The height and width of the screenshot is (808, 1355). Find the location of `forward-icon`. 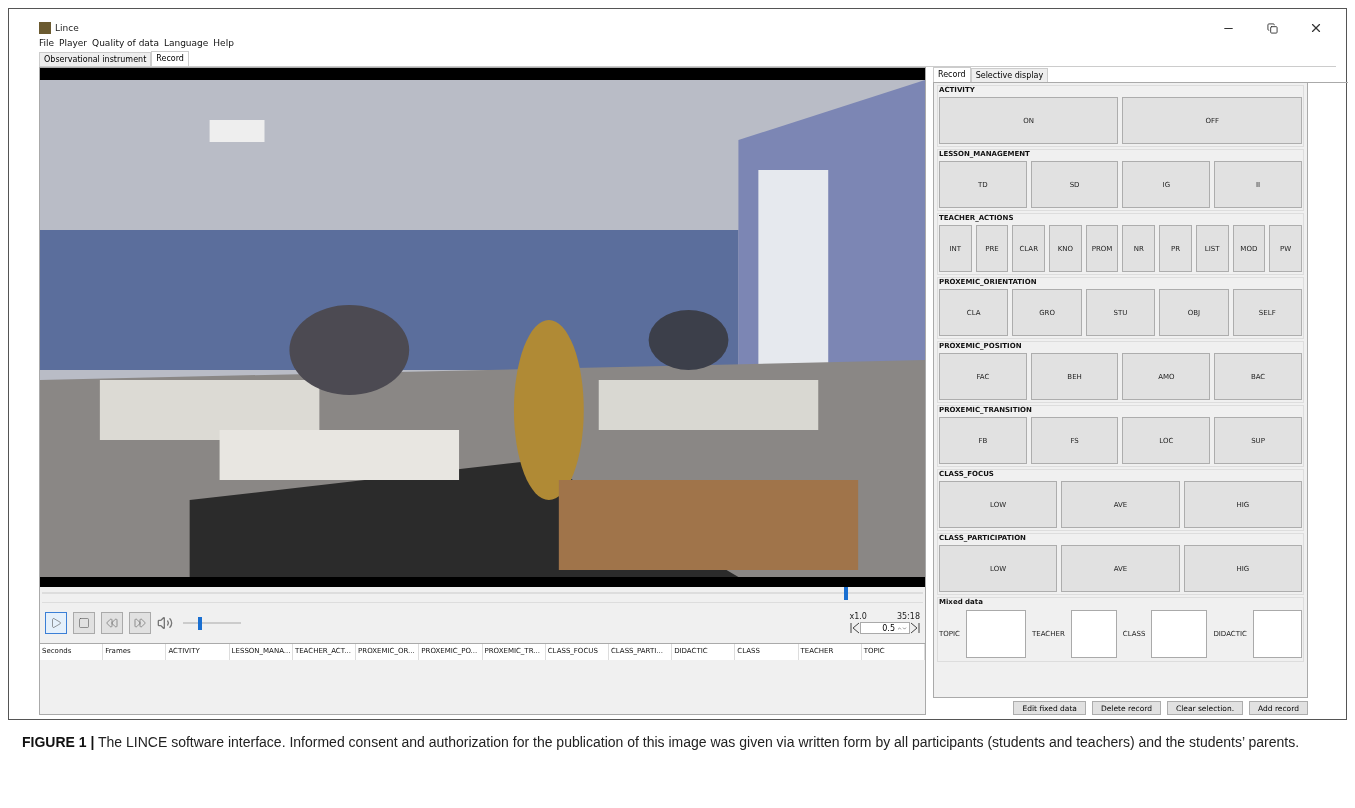

forward-icon is located at coordinates (140, 623).